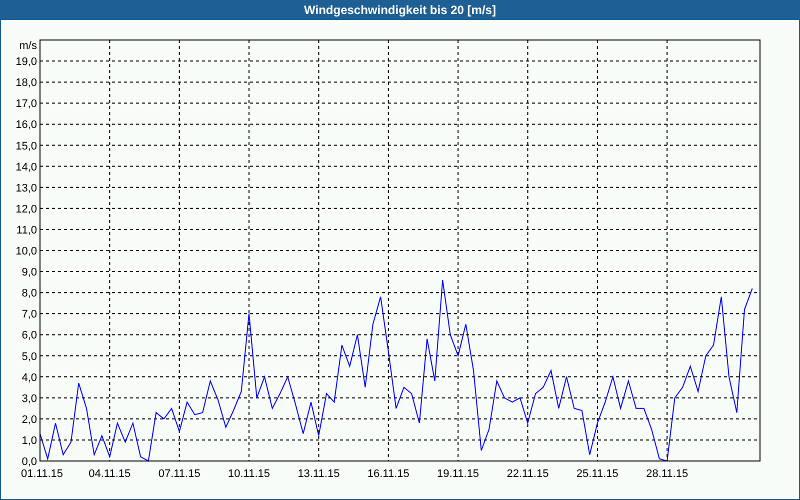 This screenshot has height=500, width=800. I want to click on y-tick-label: 1,0, so click(29, 440).